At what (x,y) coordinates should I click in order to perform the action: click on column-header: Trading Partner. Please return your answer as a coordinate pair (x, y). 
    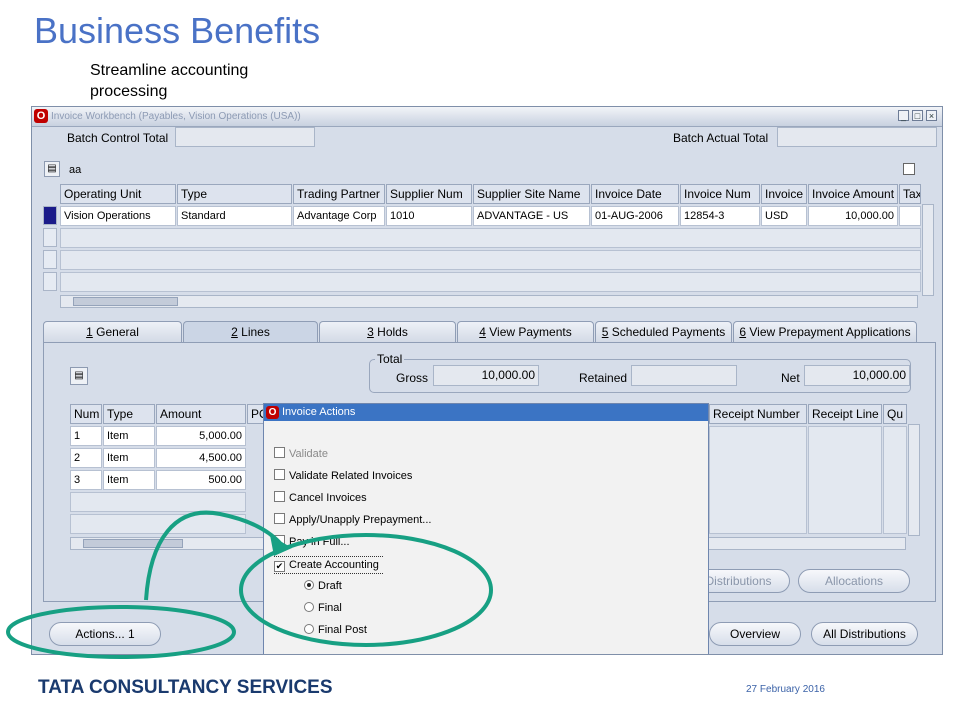
    Looking at the image, I should click on (339, 194).